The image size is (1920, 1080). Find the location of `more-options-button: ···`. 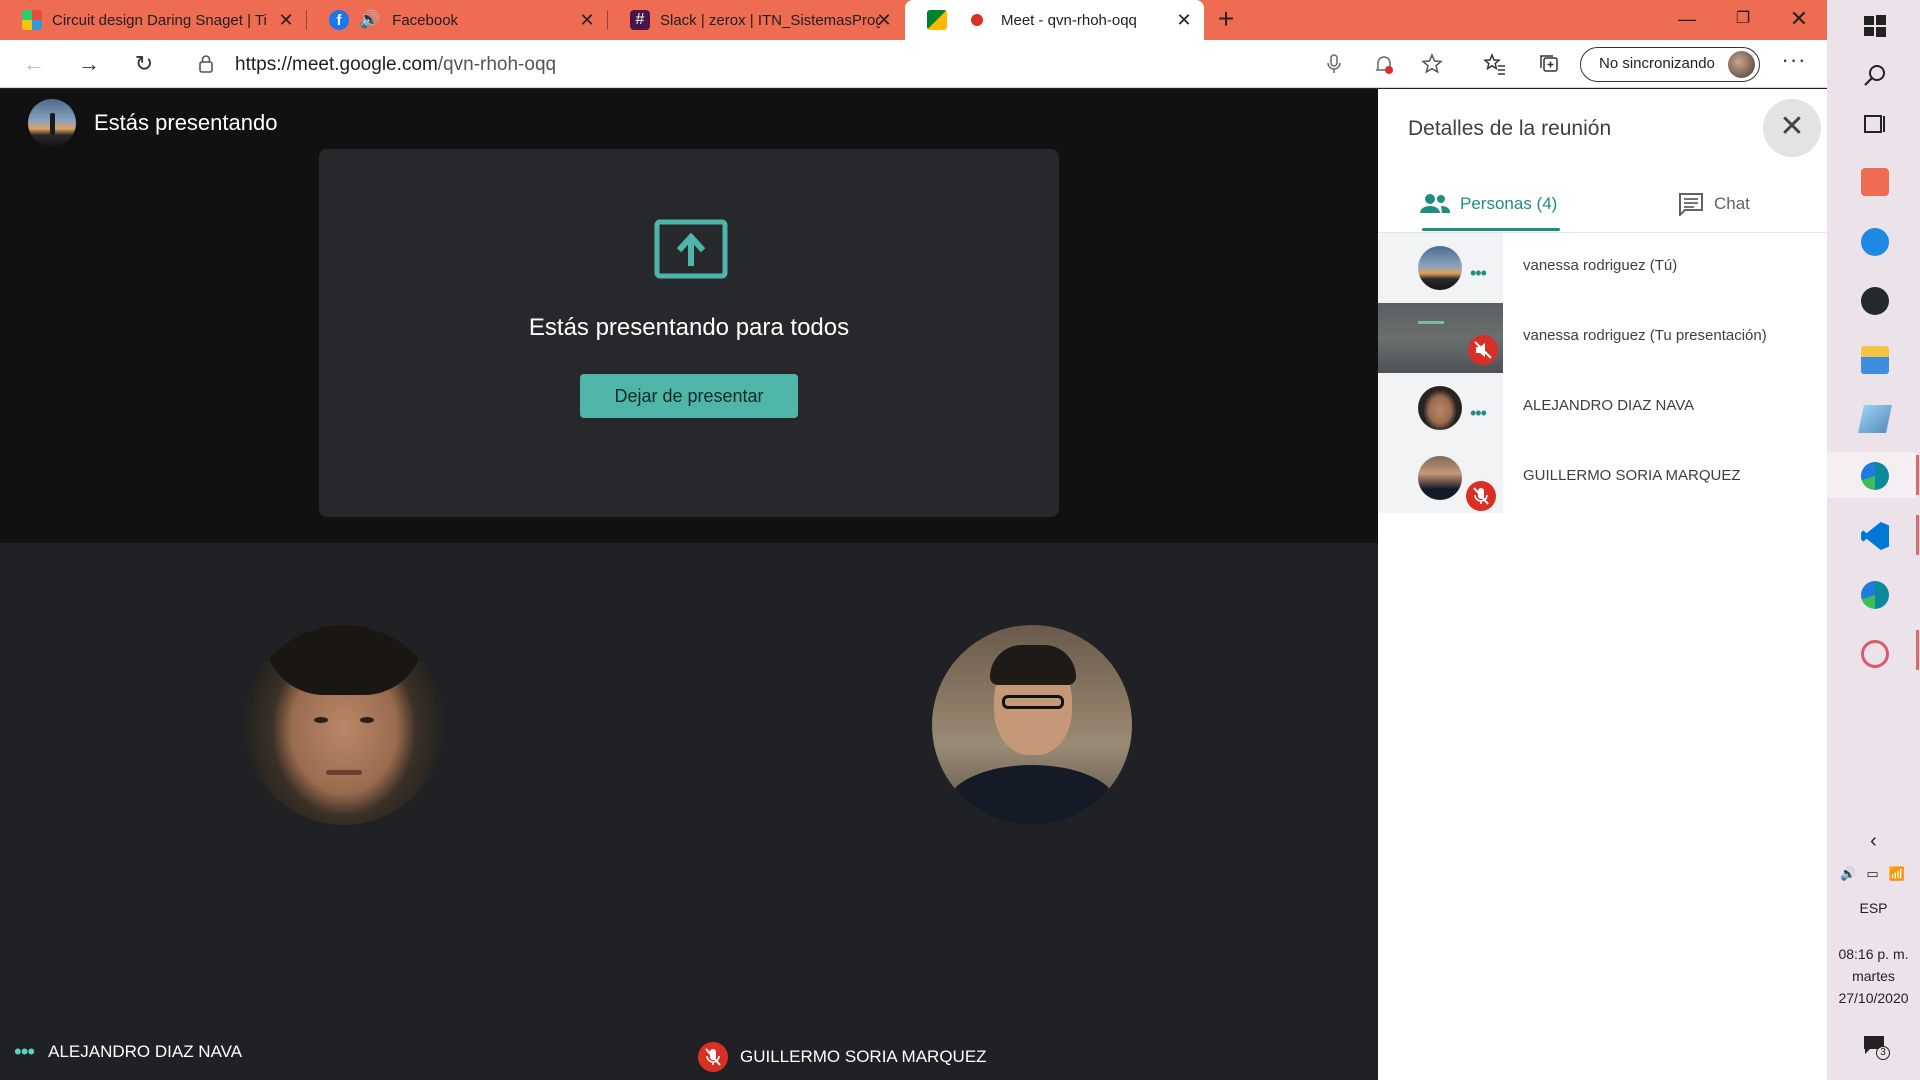

more-options-button: ··· is located at coordinates (1794, 63).